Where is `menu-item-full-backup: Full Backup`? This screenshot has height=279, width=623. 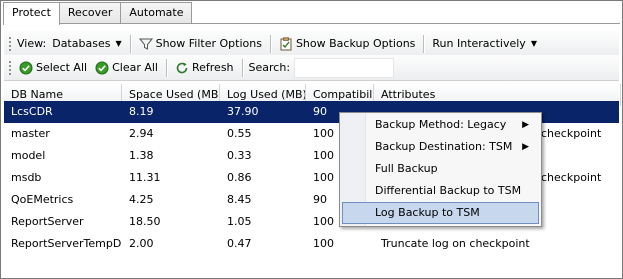
menu-item-full-backup: Full Backup is located at coordinates (440, 169).